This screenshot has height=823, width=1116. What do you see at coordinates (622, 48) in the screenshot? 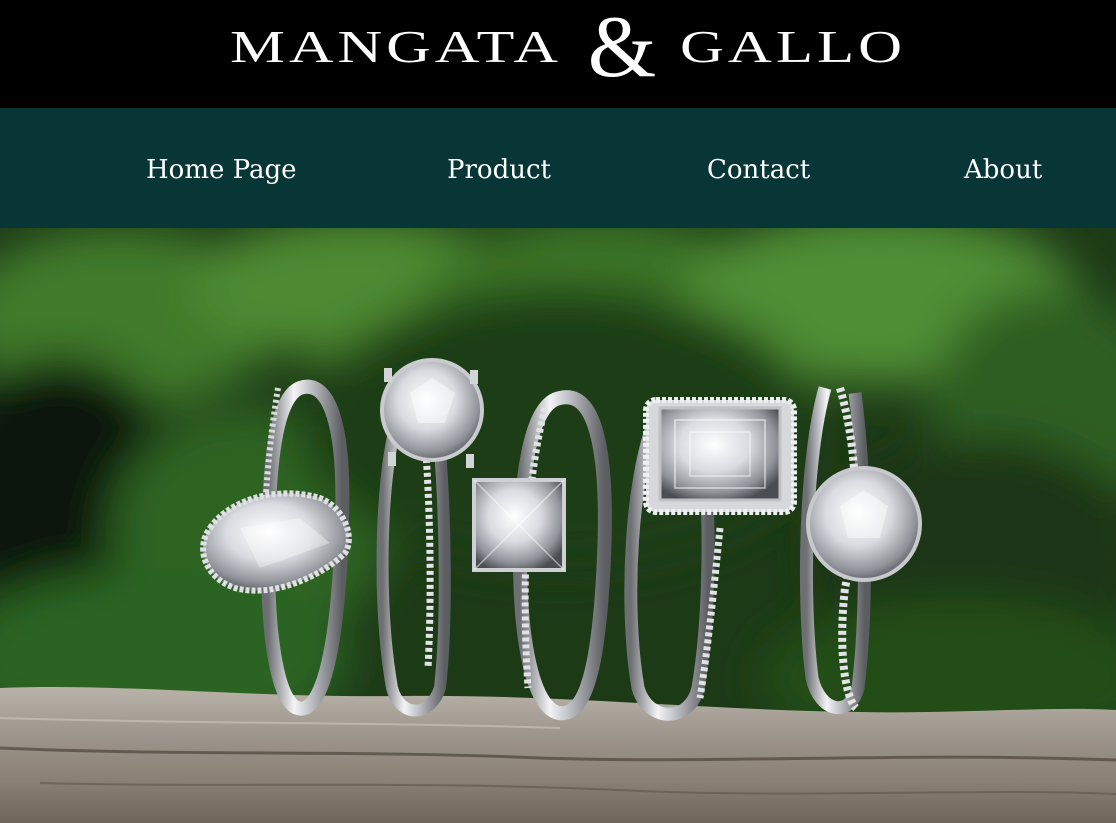
I see `brand-ampersand: &` at bounding box center [622, 48].